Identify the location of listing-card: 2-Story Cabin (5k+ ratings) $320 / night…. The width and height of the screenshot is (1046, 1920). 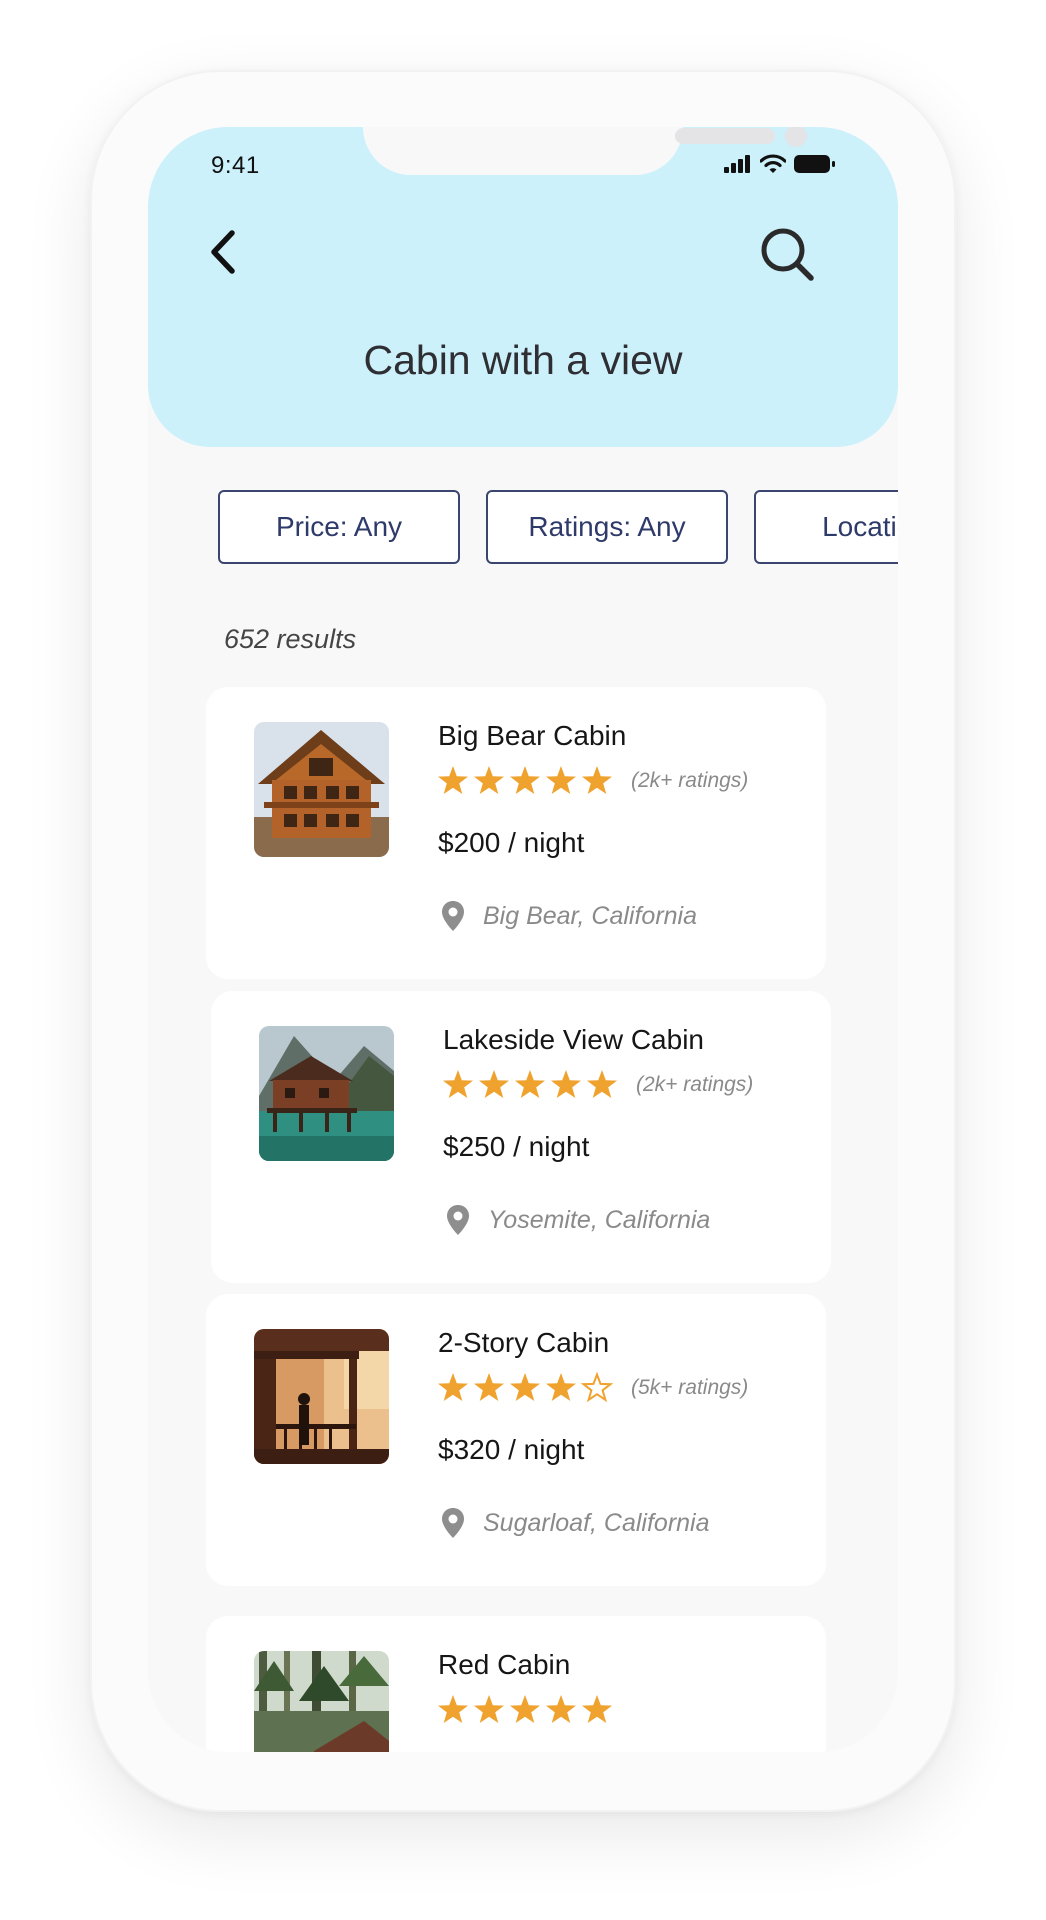
(516, 1440).